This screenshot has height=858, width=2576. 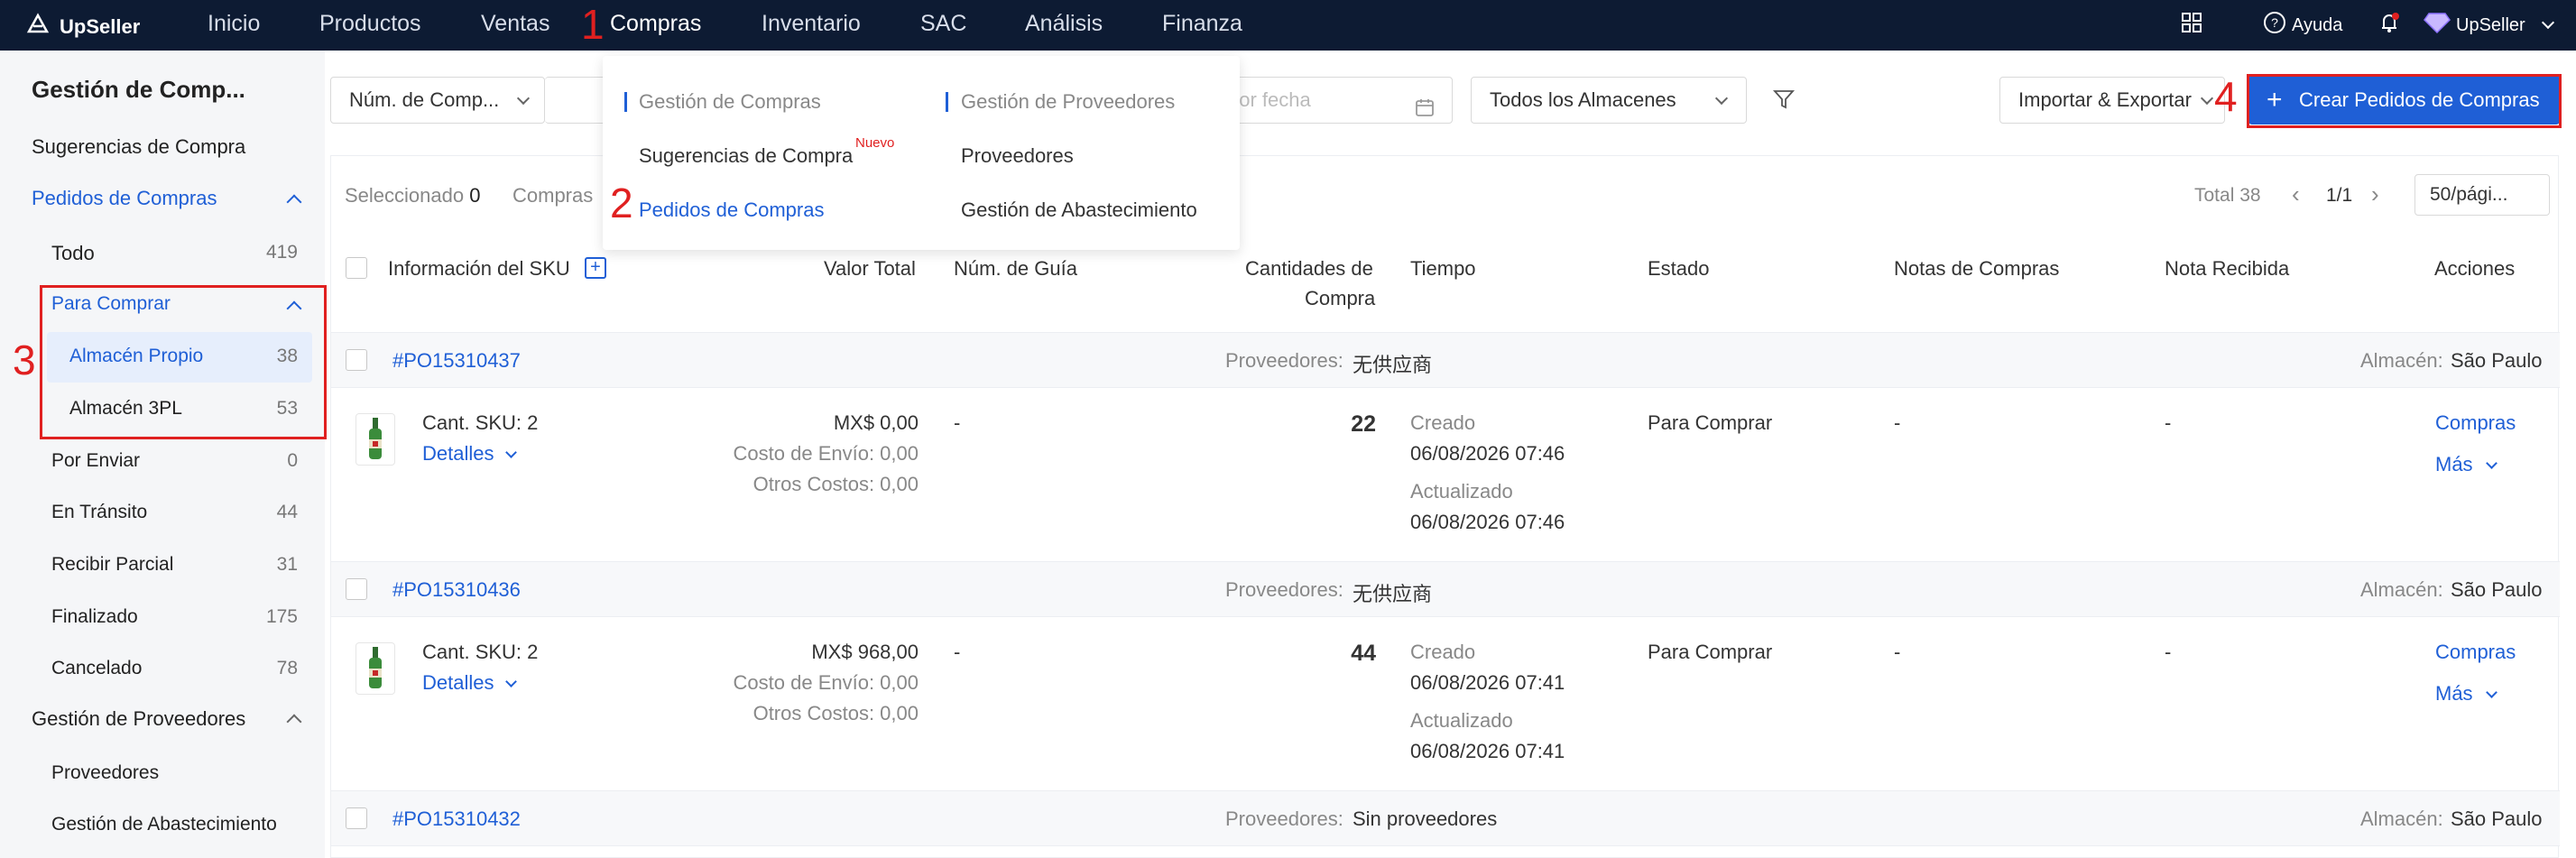 What do you see at coordinates (2296, 194) in the screenshot?
I see `prev-page-icon: ‹` at bounding box center [2296, 194].